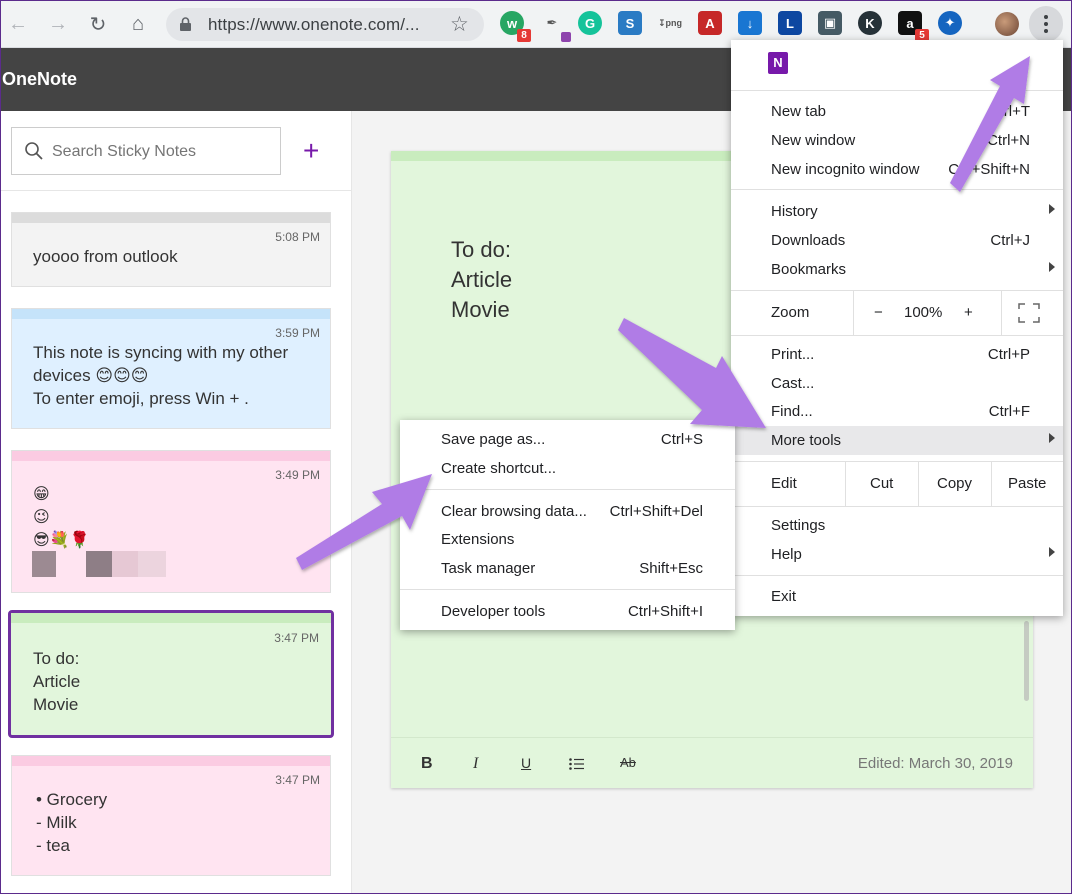 The height and width of the screenshot is (894, 1072). I want to click on editor-text: To do: Article Movie, so click(481, 280).